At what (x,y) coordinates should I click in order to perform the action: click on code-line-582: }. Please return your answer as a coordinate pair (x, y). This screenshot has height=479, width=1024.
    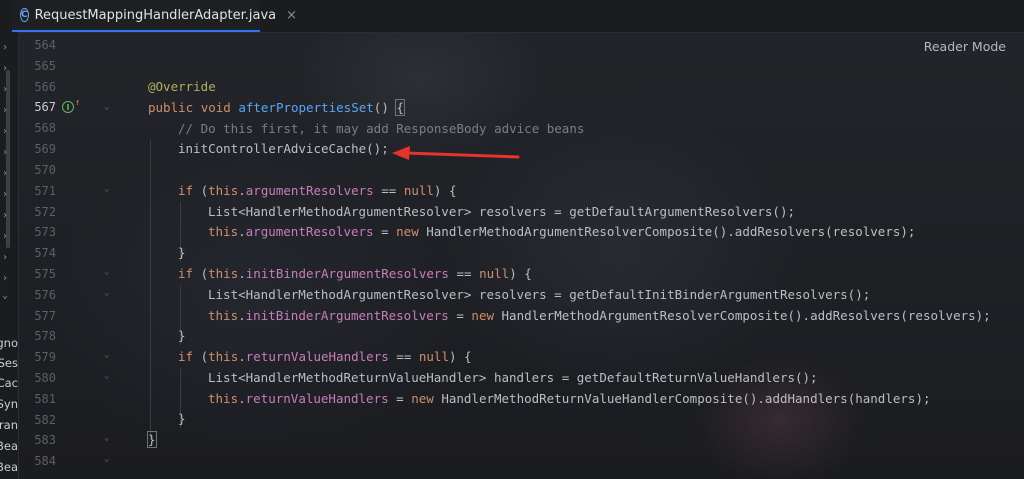
    Looking at the image, I should click on (182, 419).